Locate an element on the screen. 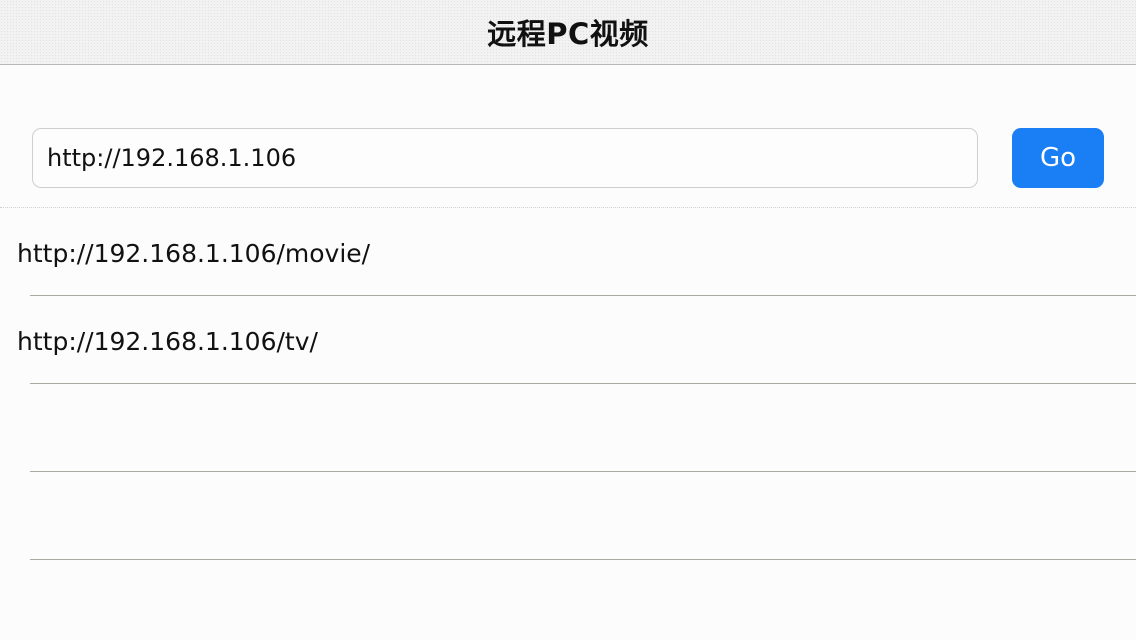 The image size is (1136, 640). go-button: Go is located at coordinates (1058, 158).